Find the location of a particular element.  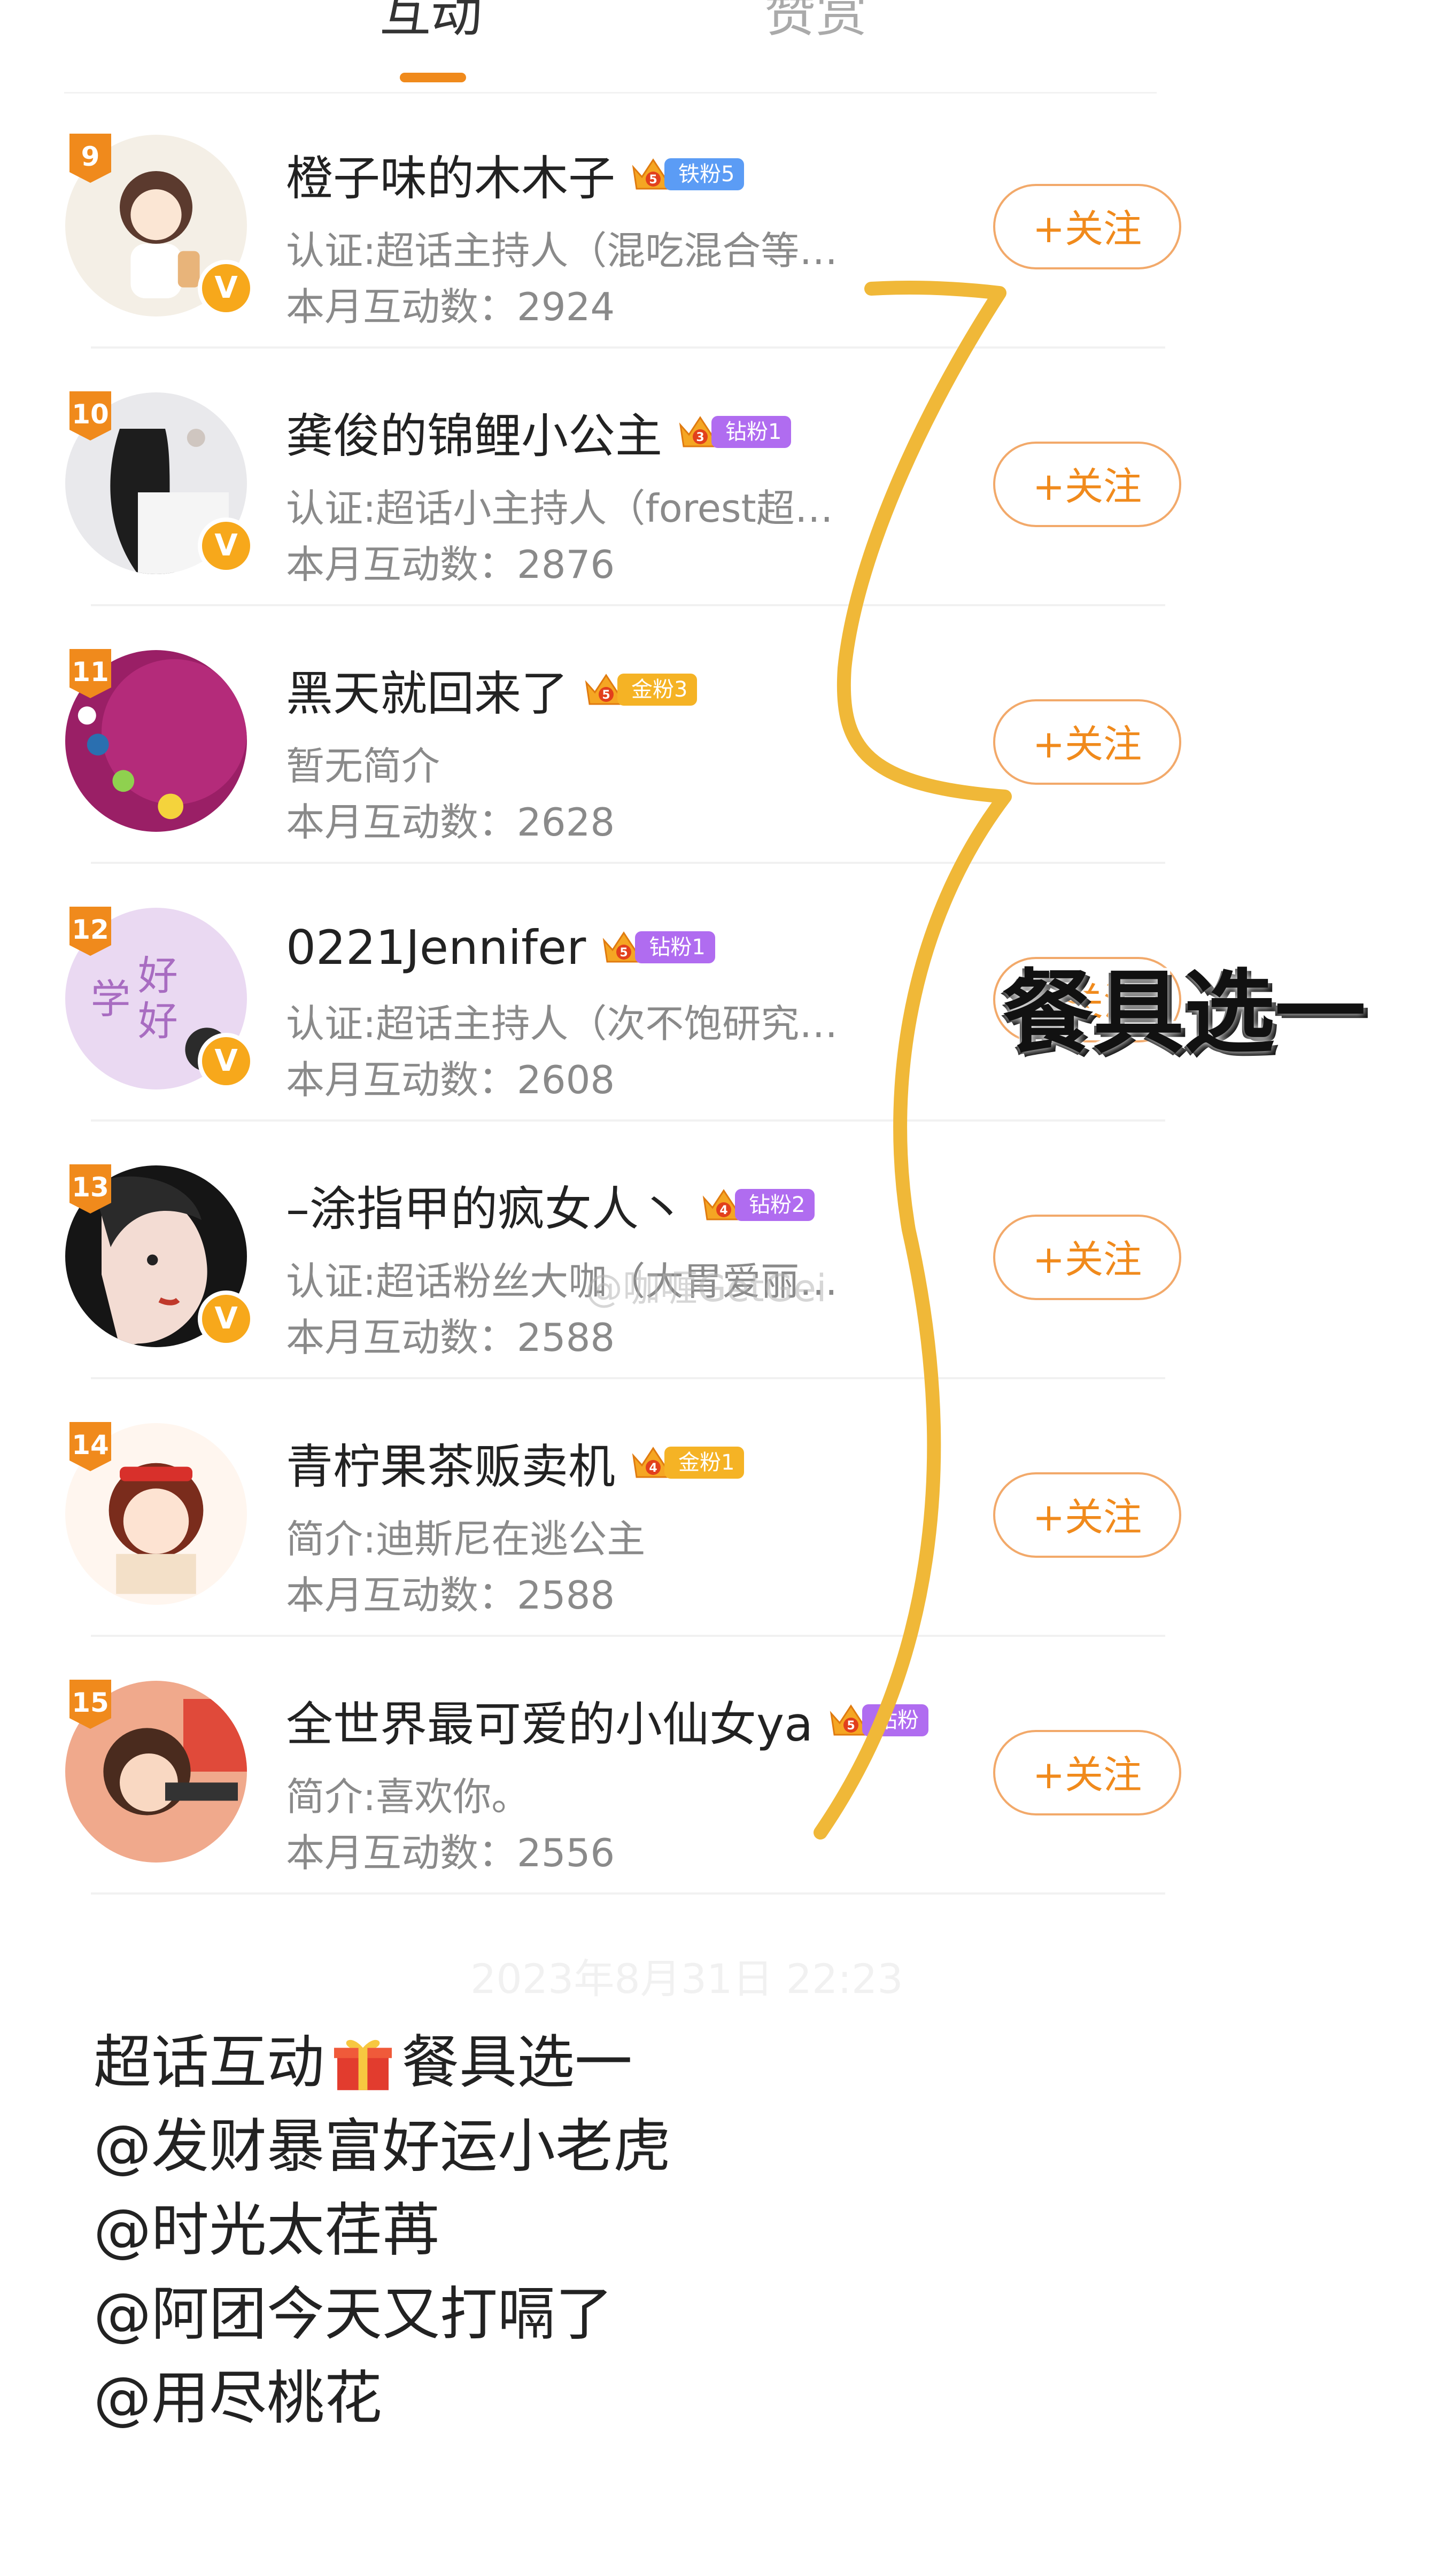

monthly-interaction-count: 本月互动数：2924 is located at coordinates (450, 306).